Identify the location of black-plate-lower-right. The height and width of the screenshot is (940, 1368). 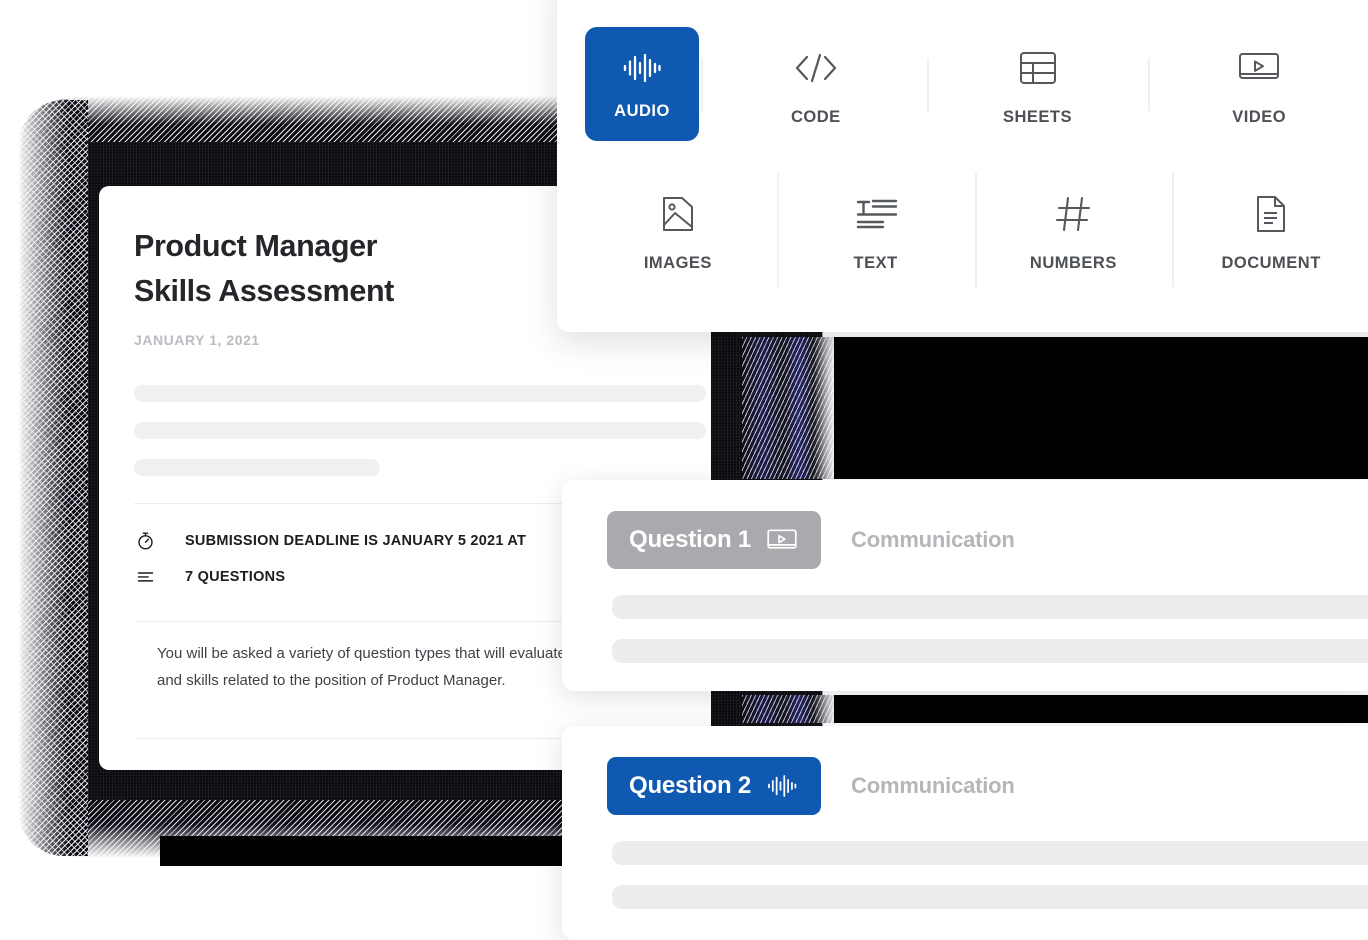
(1099, 709).